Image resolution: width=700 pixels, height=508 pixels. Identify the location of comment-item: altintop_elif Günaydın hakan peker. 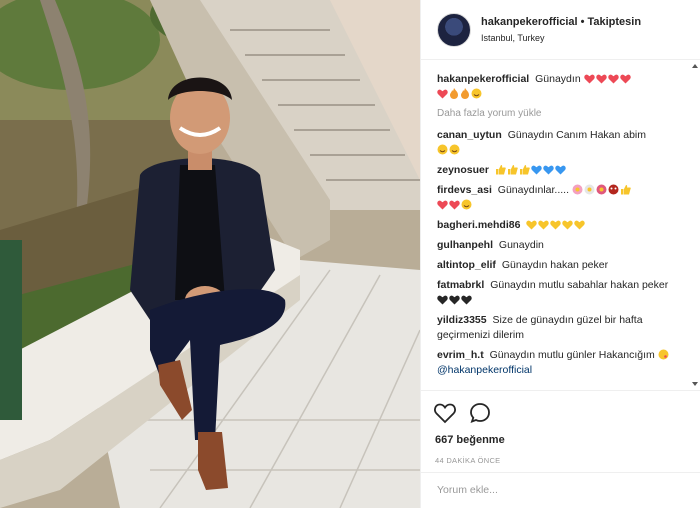
(559, 265).